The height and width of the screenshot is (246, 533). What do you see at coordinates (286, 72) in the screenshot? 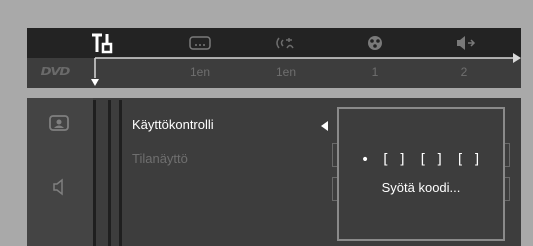
I see `audio-value: 1en` at bounding box center [286, 72].